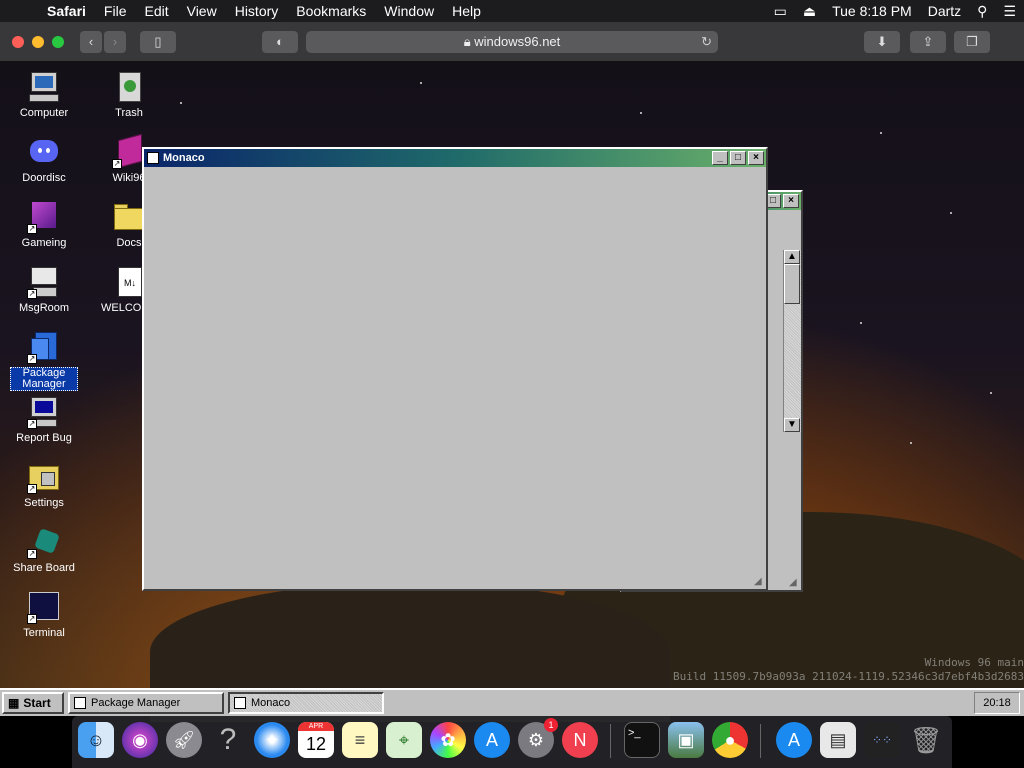 Image resolution: width=1024 pixels, height=768 pixels. What do you see at coordinates (512, 702) in the screenshot?
I see `win96-taskbar: ▦ Start Package Manager Monaco 20:18` at bounding box center [512, 702].